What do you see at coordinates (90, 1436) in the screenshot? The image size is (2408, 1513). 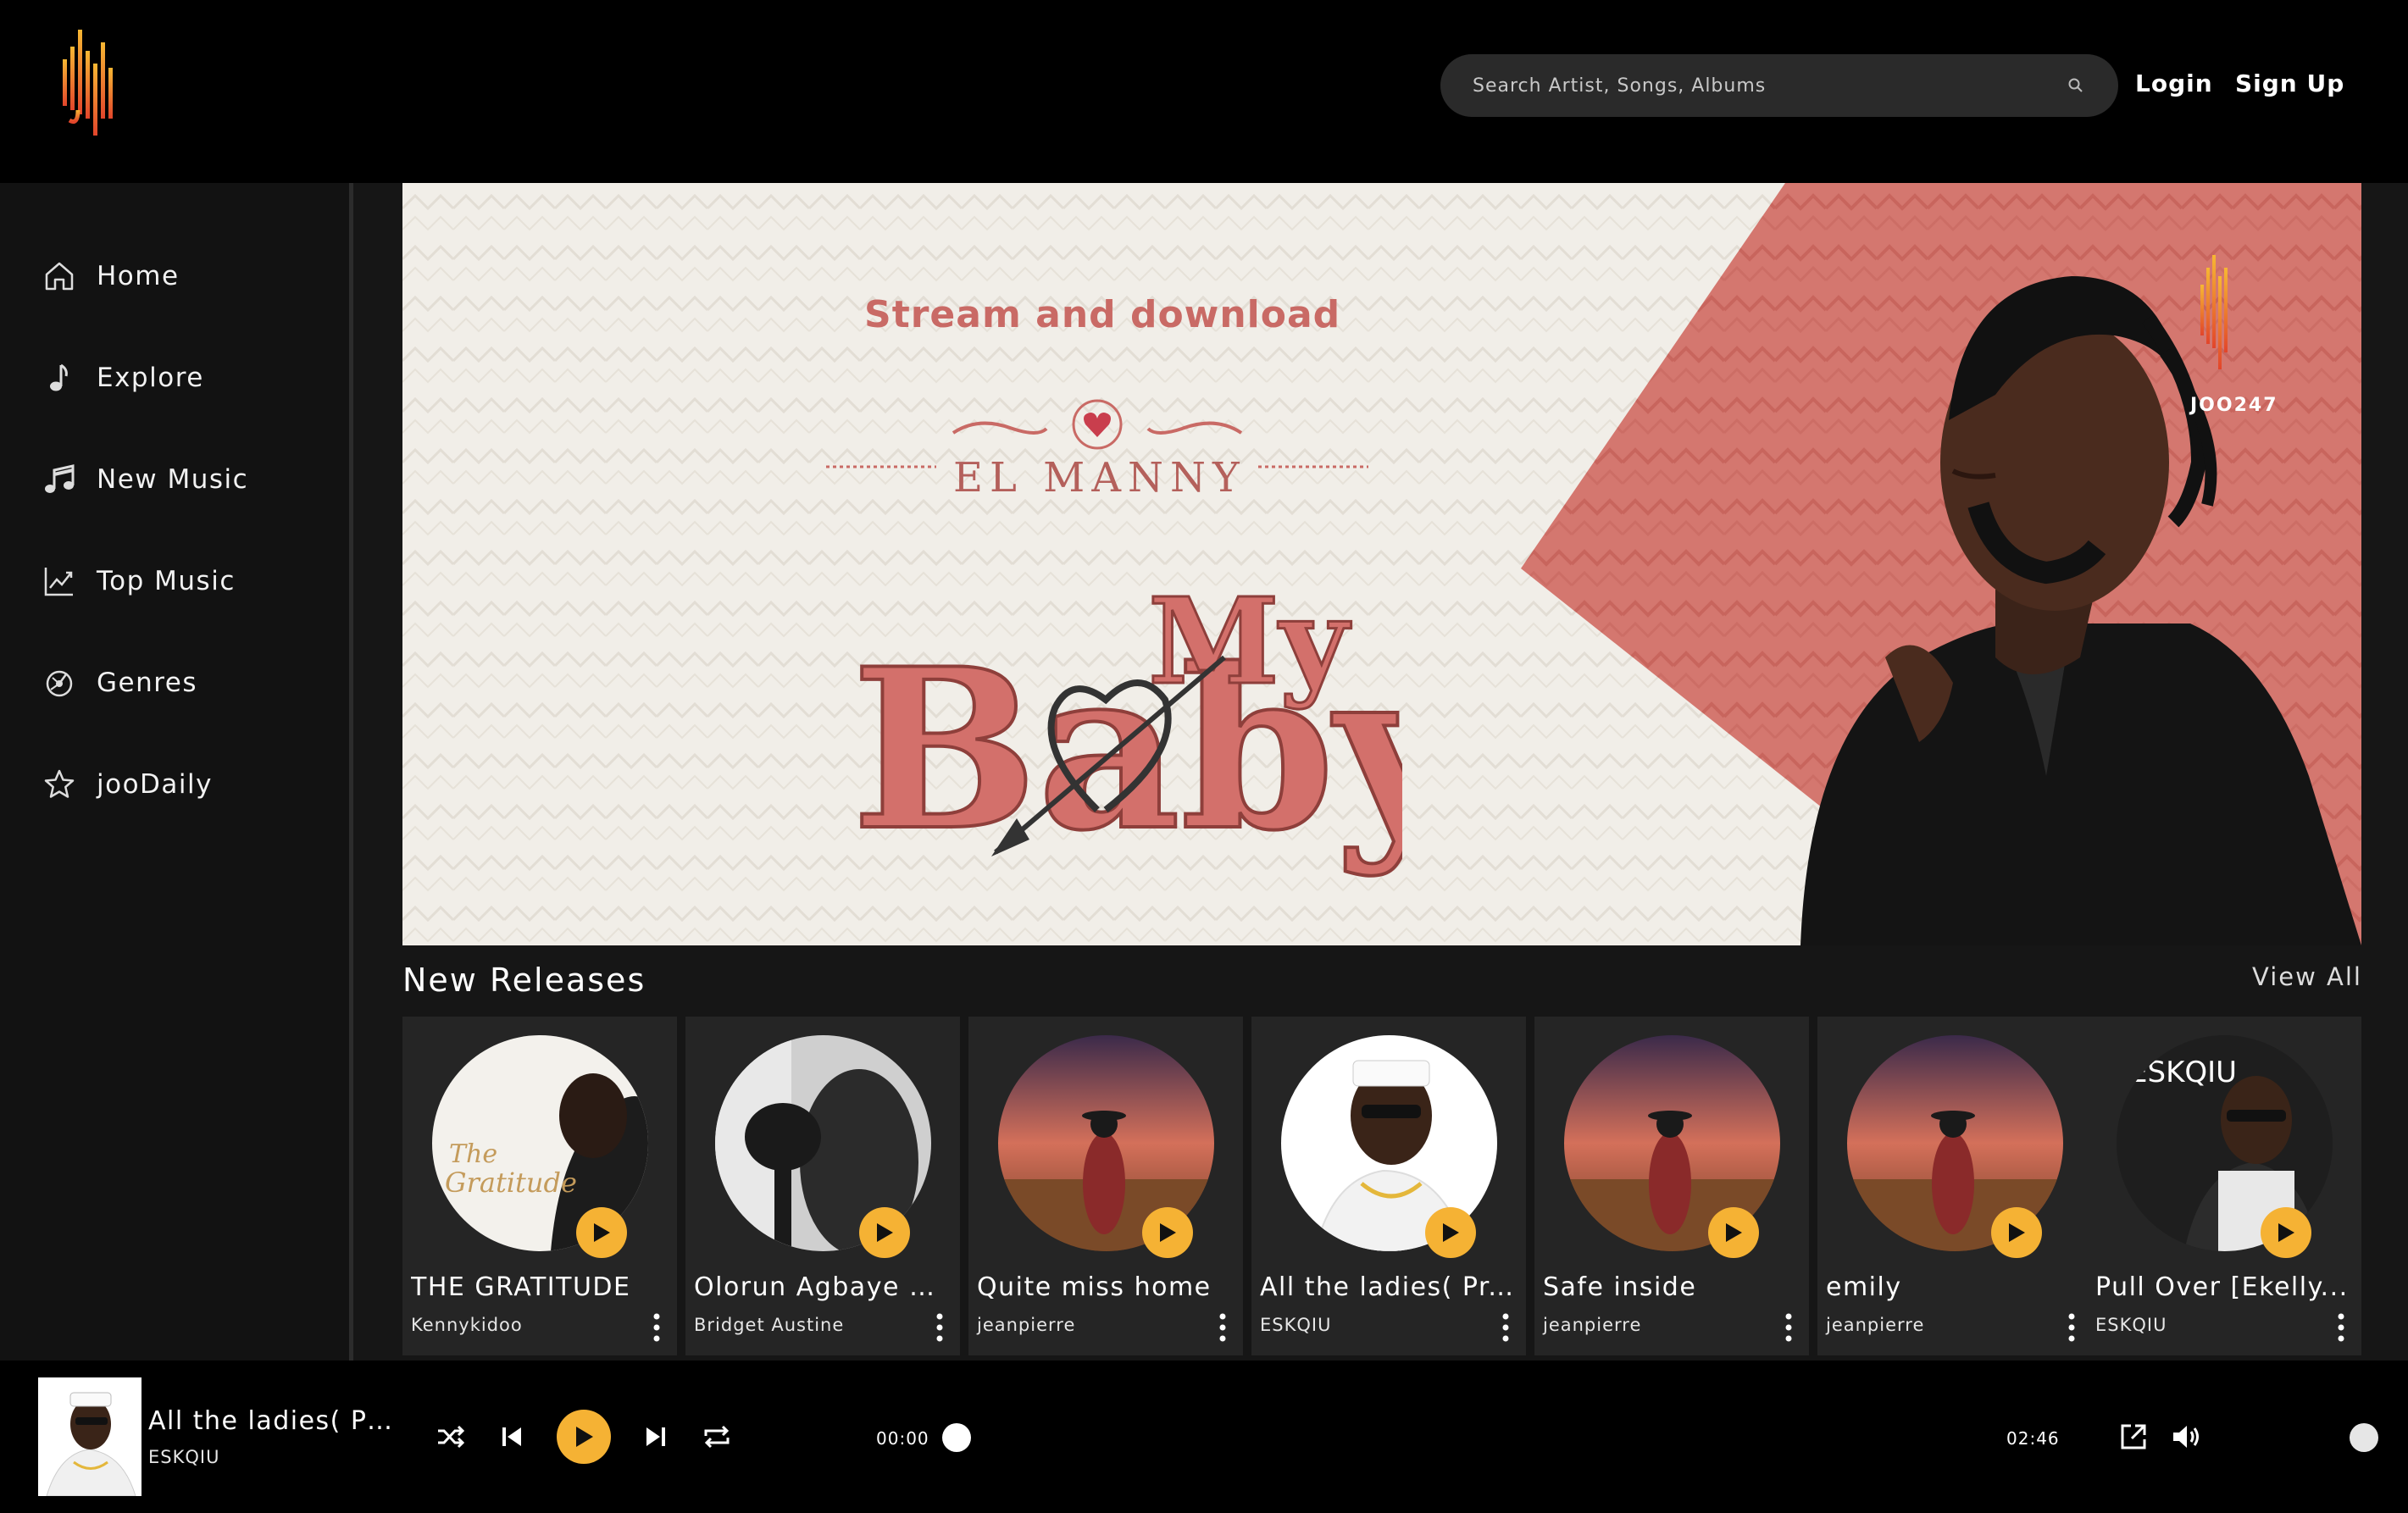 I see `now-playing-cover` at bounding box center [90, 1436].